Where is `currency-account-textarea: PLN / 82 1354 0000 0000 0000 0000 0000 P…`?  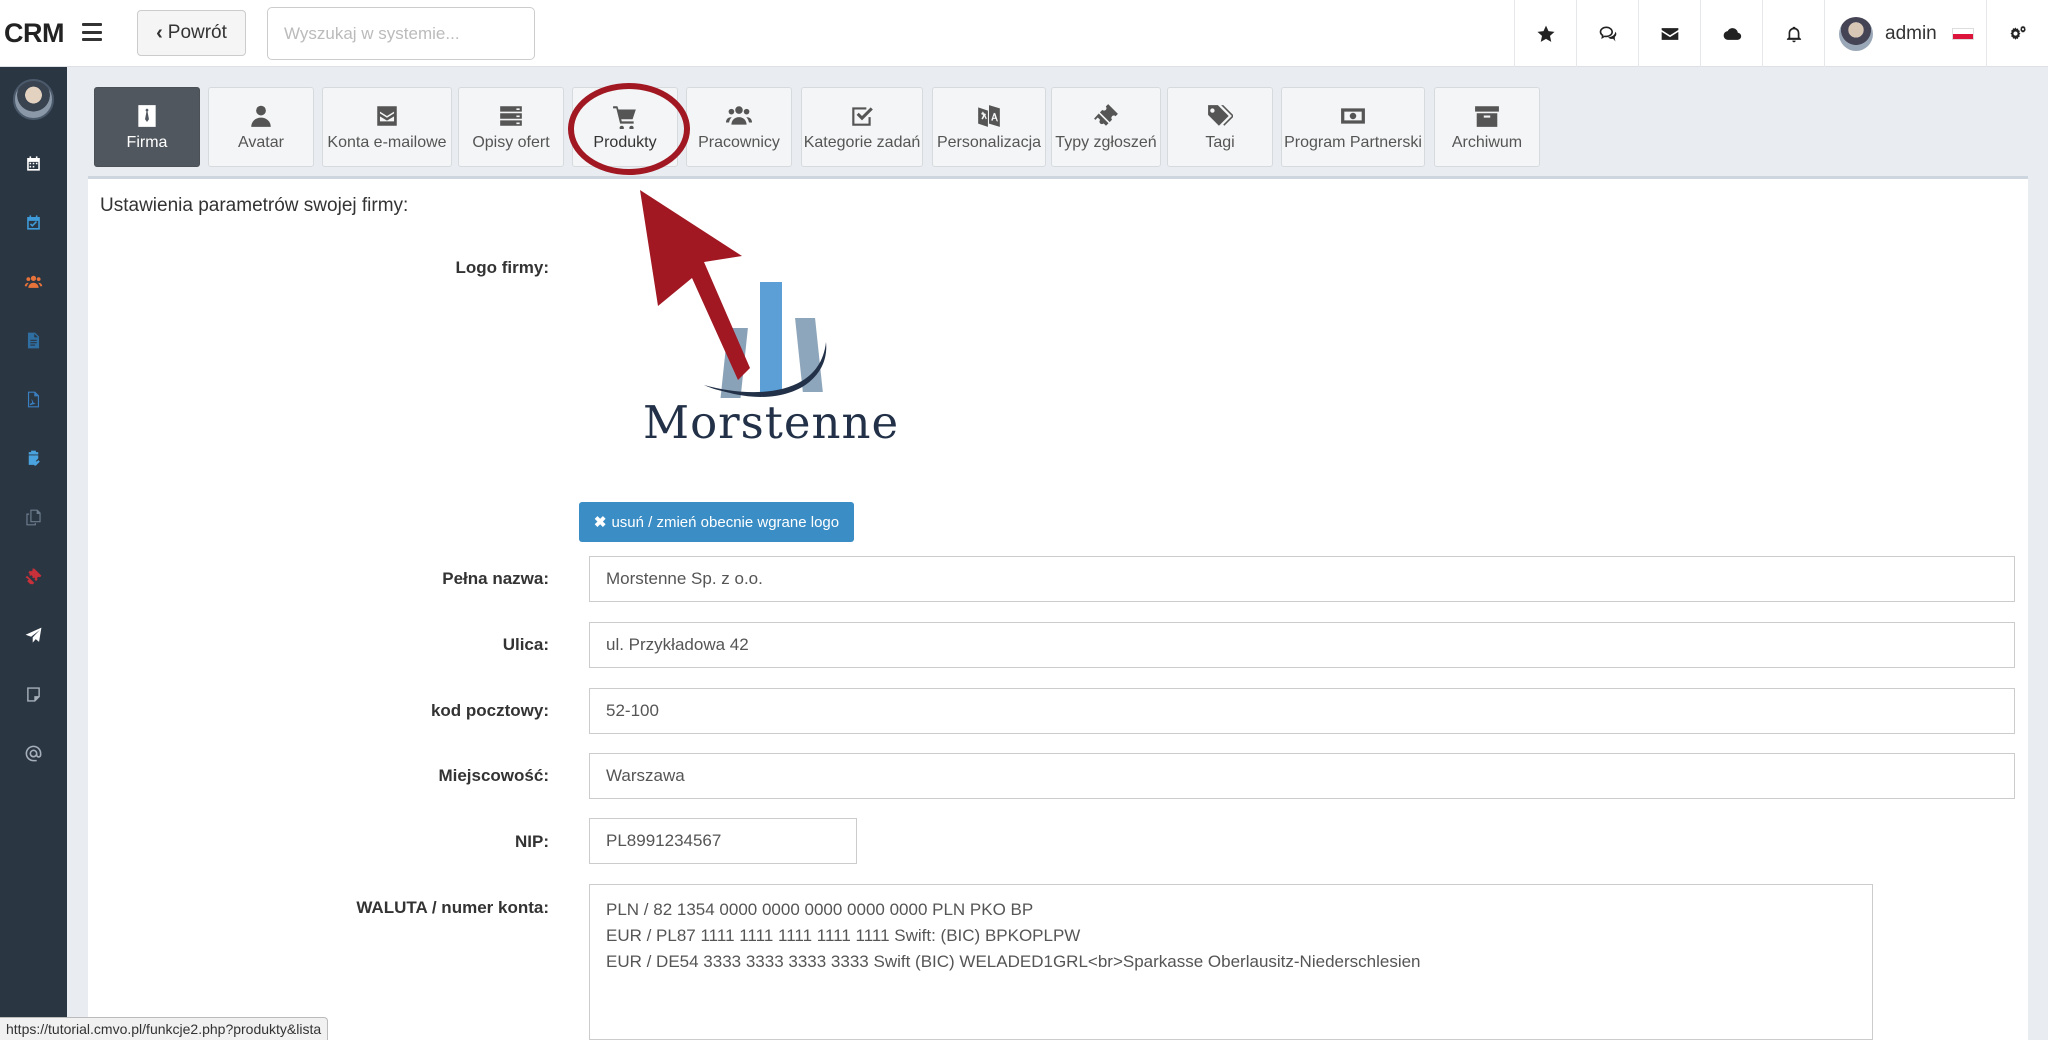
currency-account-textarea: PLN / 82 1354 0000 0000 0000 0000 0000 P… is located at coordinates (1231, 962).